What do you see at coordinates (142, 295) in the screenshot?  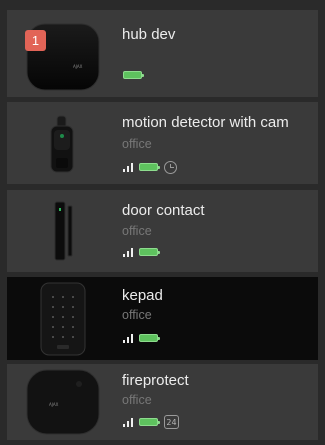 I see `device-name: kepad` at bounding box center [142, 295].